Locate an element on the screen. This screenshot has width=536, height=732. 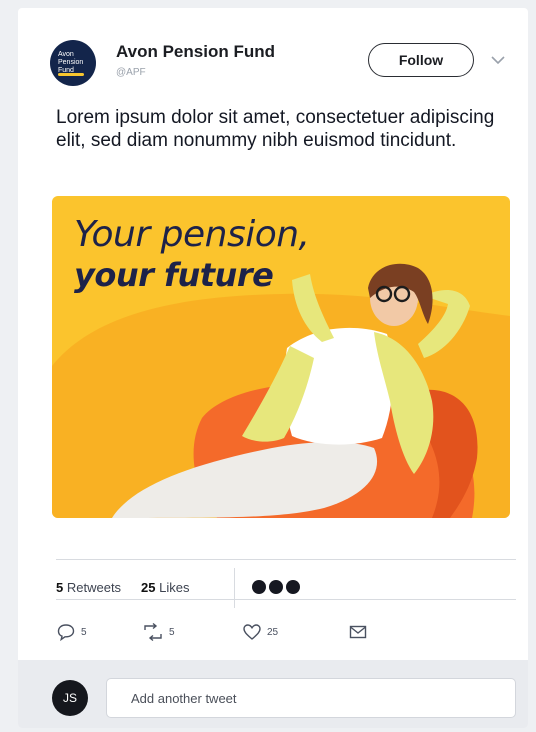
liker-avatars is located at coordinates (277, 589).